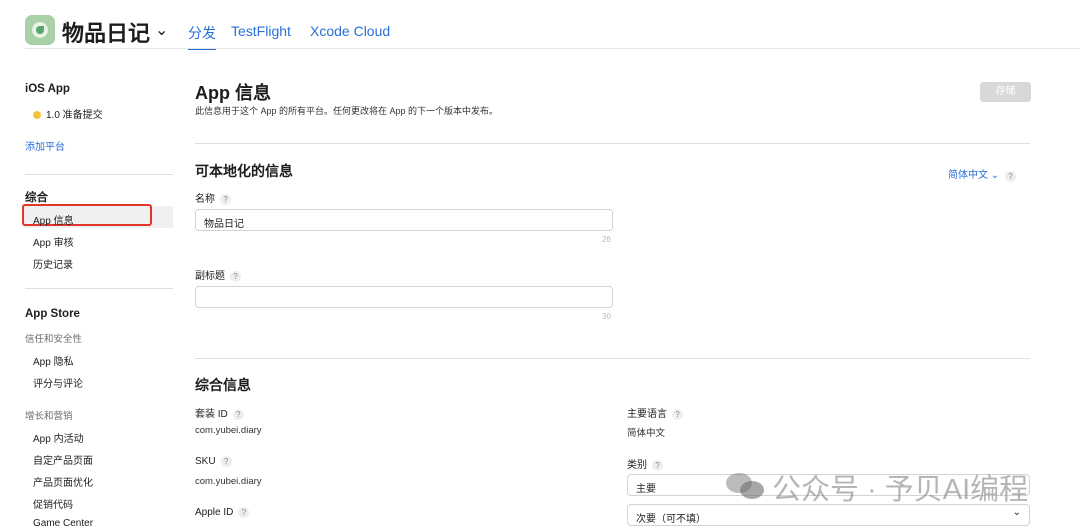 This screenshot has height=529, width=1080. What do you see at coordinates (228, 481) in the screenshot?
I see `sku-value: com.yubei.diary` at bounding box center [228, 481].